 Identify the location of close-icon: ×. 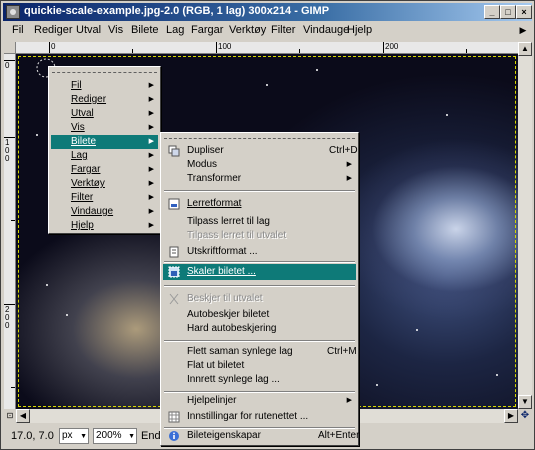
(524, 12).